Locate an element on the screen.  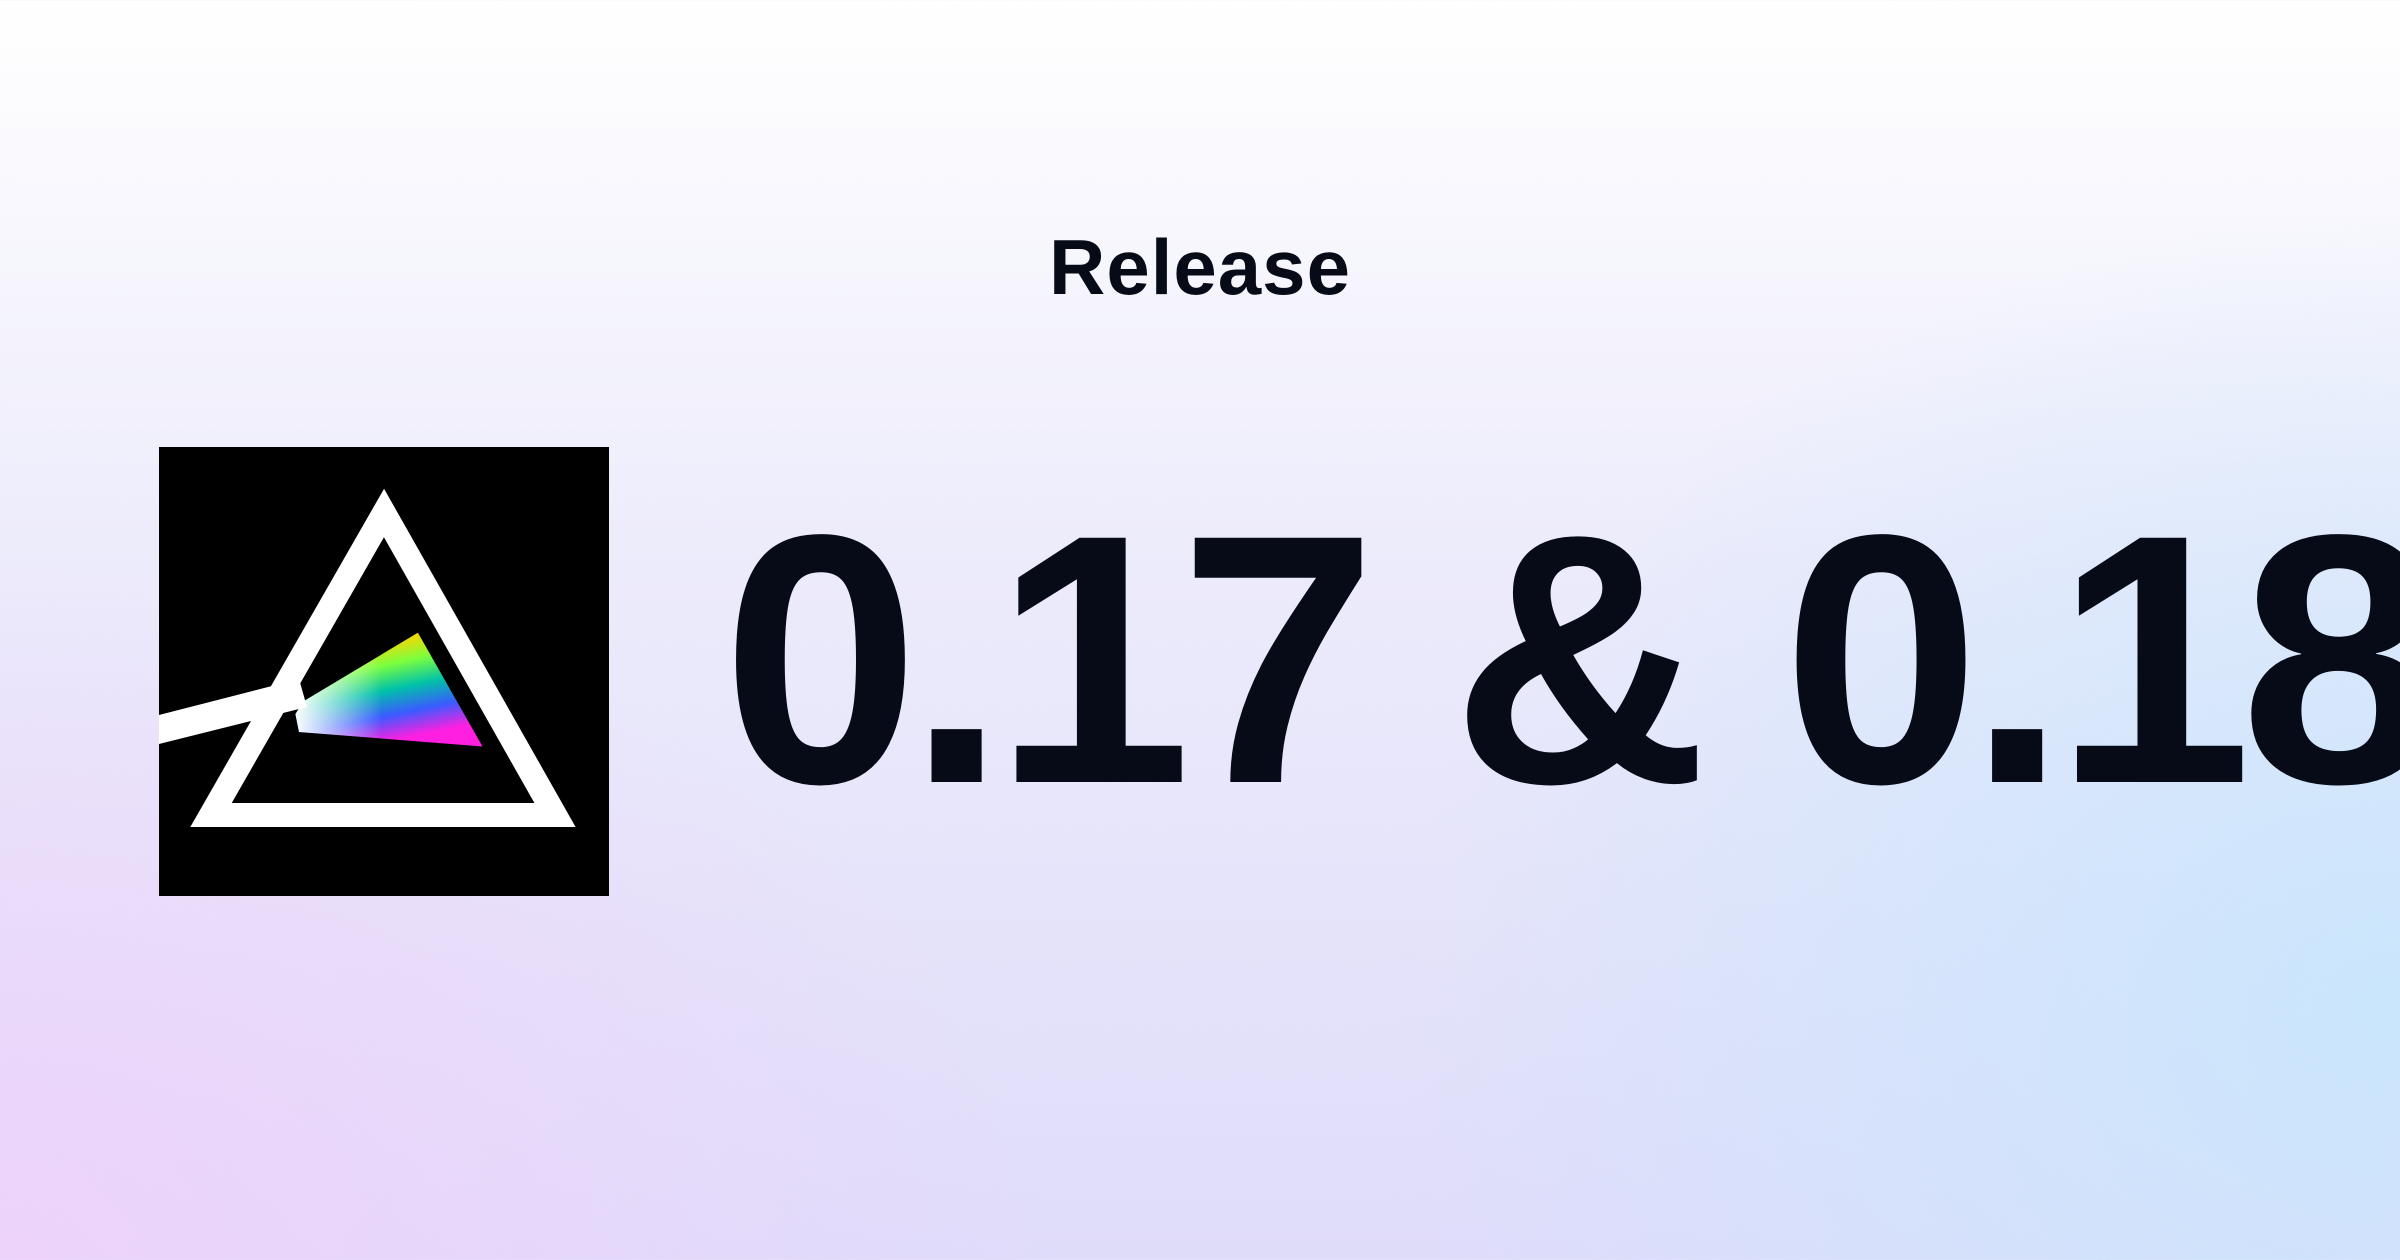
prism-icon is located at coordinates (367, 657).